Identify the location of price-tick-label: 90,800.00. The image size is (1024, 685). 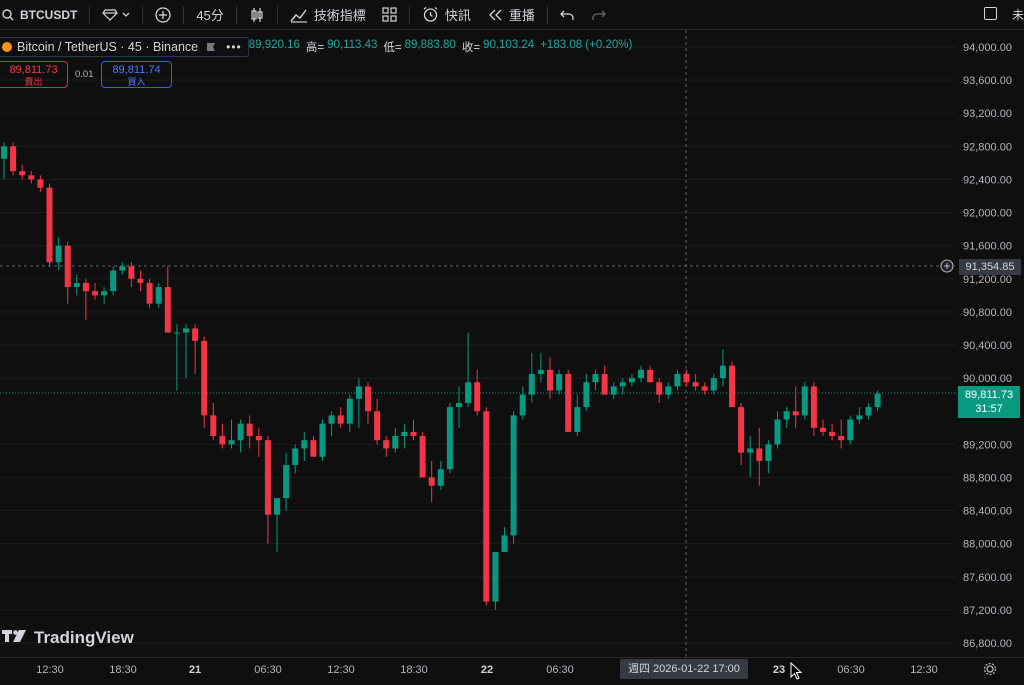
(987, 313).